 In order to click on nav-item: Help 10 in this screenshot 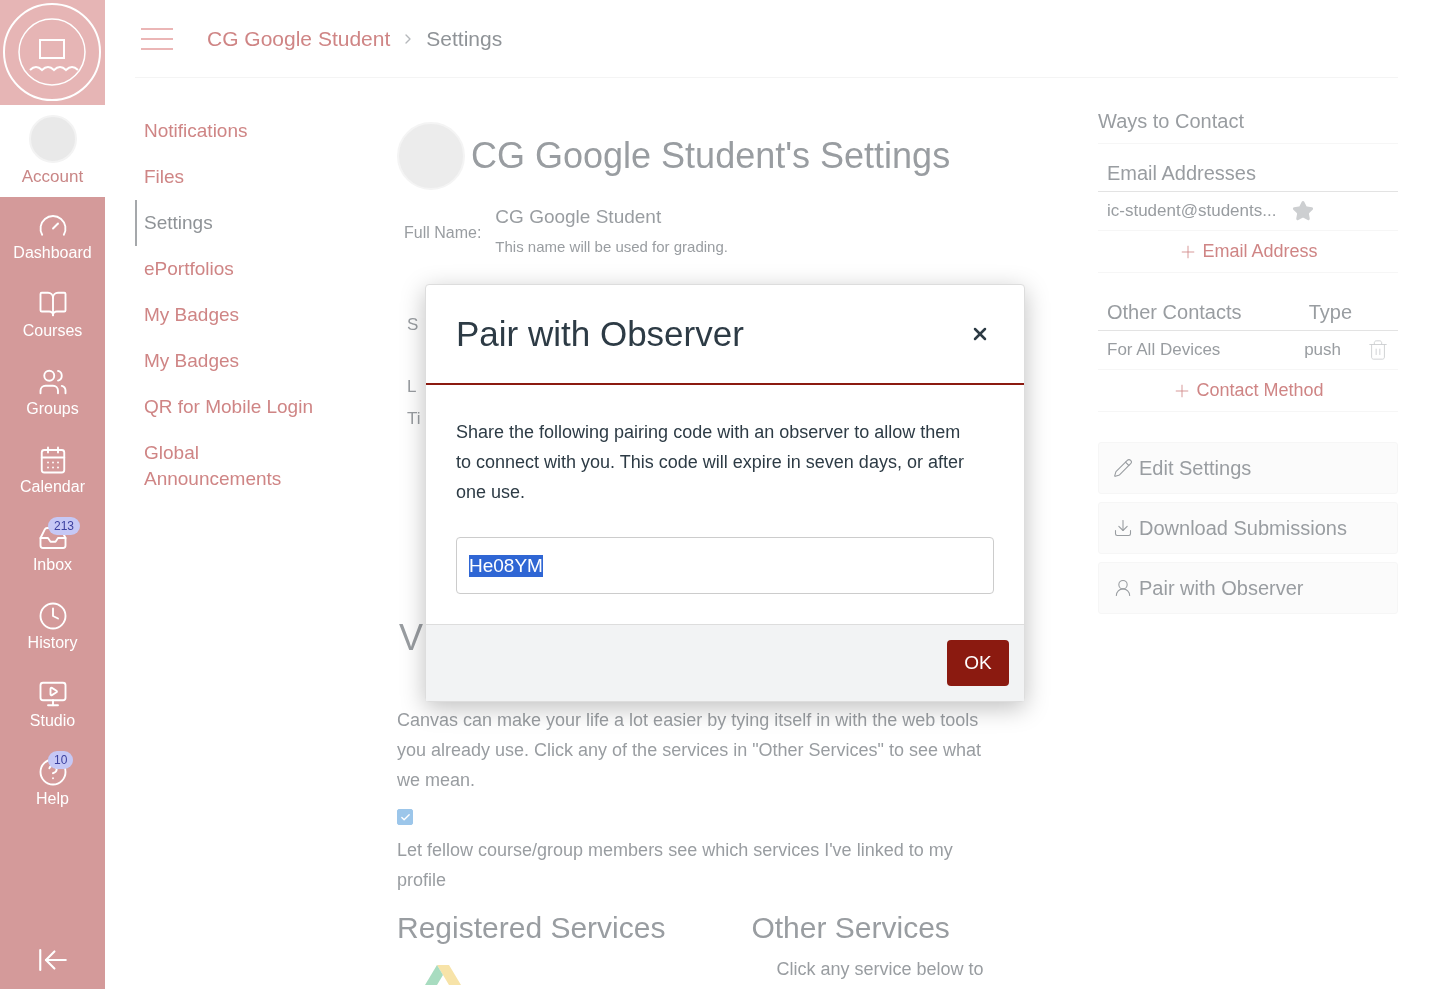, I will do `click(52, 782)`.